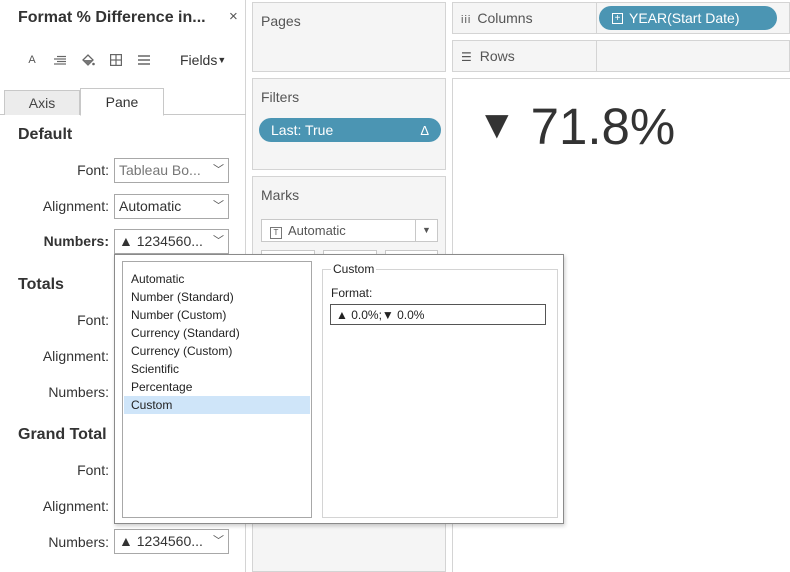  What do you see at coordinates (217, 297) in the screenshot?
I see `format-option-number-standard: Number (Standard)` at bounding box center [217, 297].